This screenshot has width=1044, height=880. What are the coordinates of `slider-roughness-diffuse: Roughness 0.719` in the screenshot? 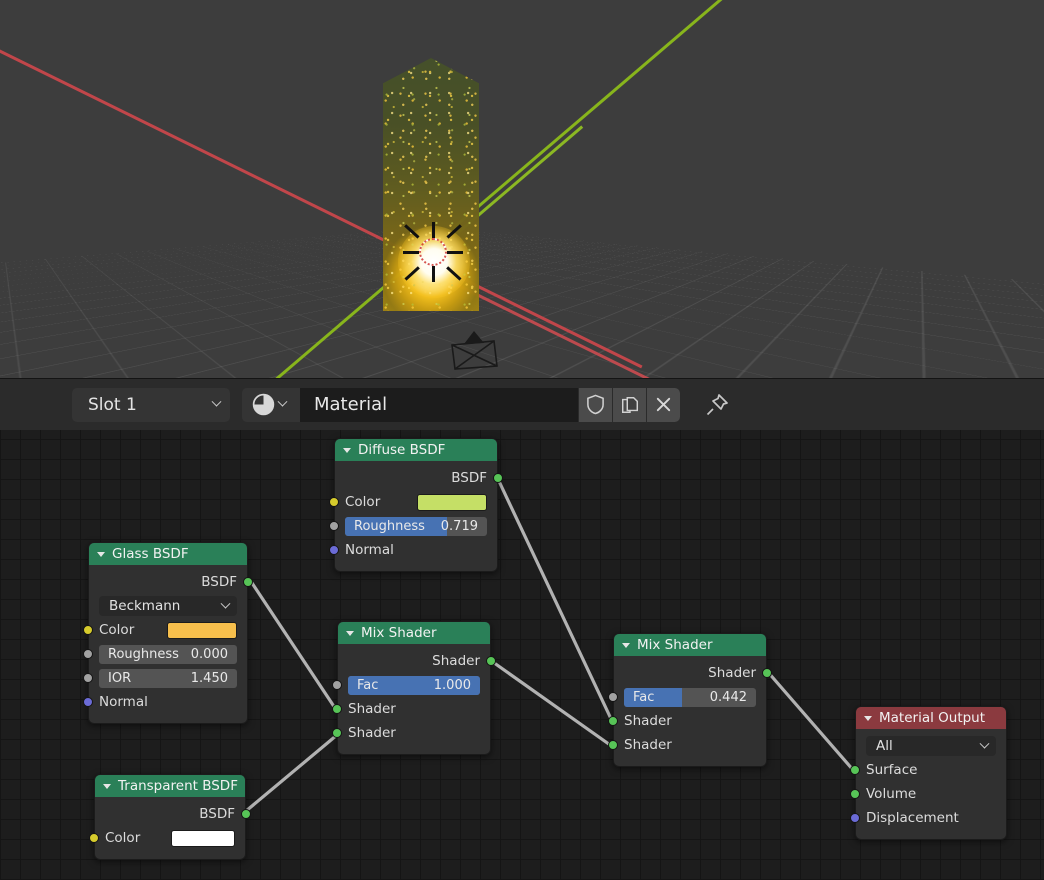 It's located at (416, 526).